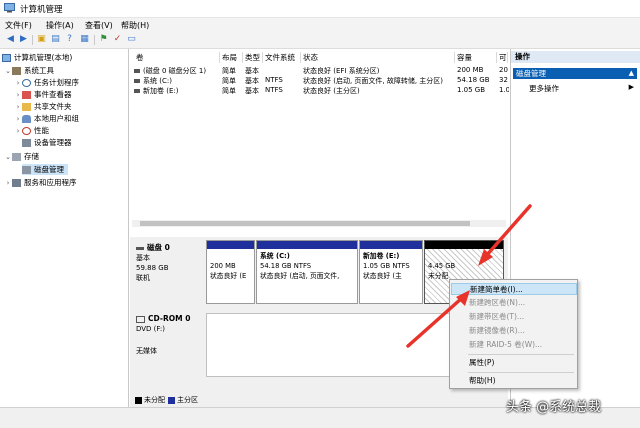 The image size is (640, 428). What do you see at coordinates (26, 169) in the screenshot?
I see `disk-management-icon` at bounding box center [26, 169].